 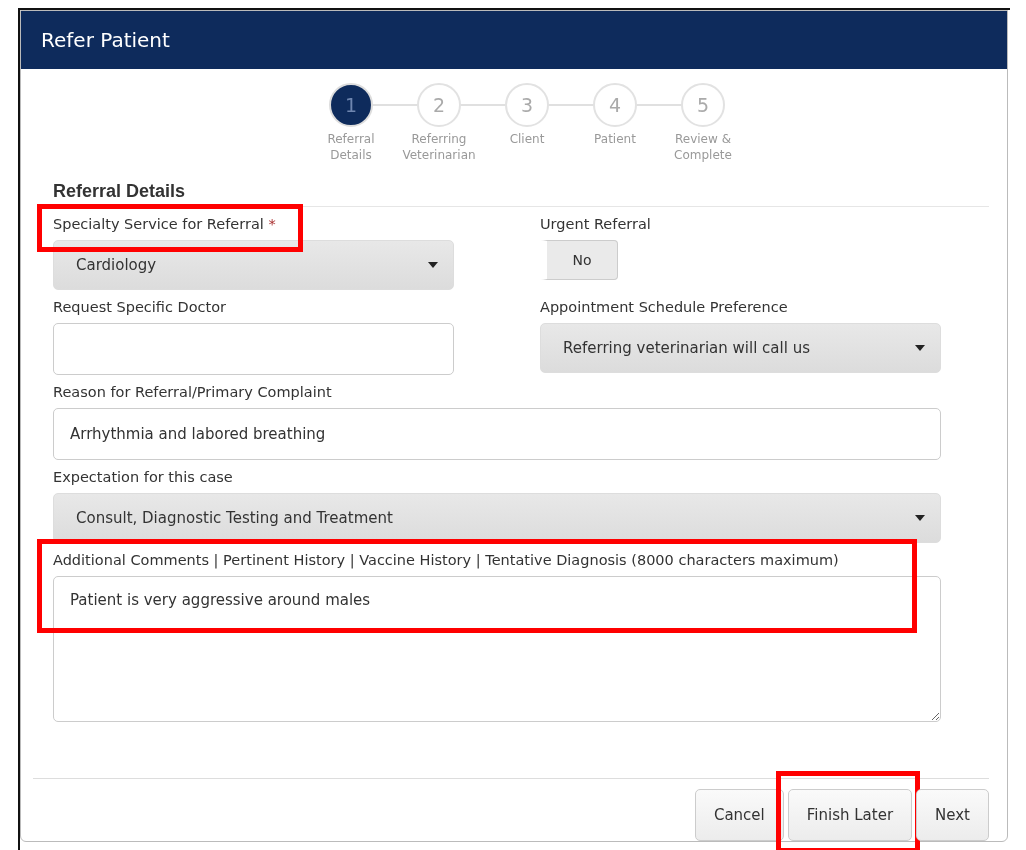 I want to click on dialog-button: Finish Later, so click(x=850, y=815).